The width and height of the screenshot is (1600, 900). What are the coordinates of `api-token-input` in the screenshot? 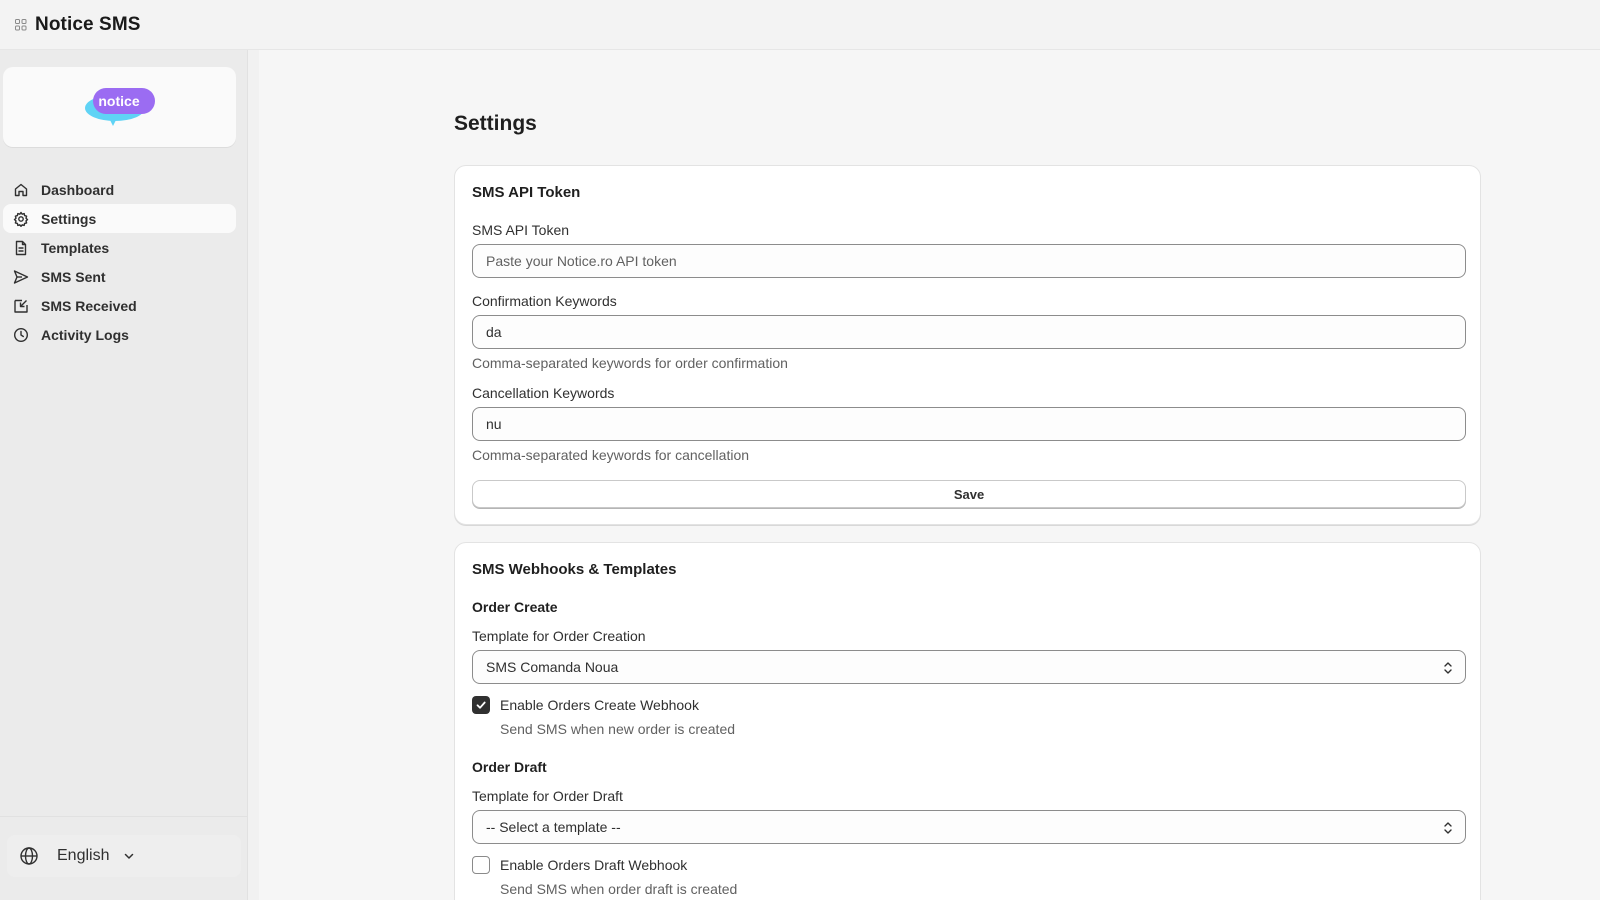 It's located at (969, 261).